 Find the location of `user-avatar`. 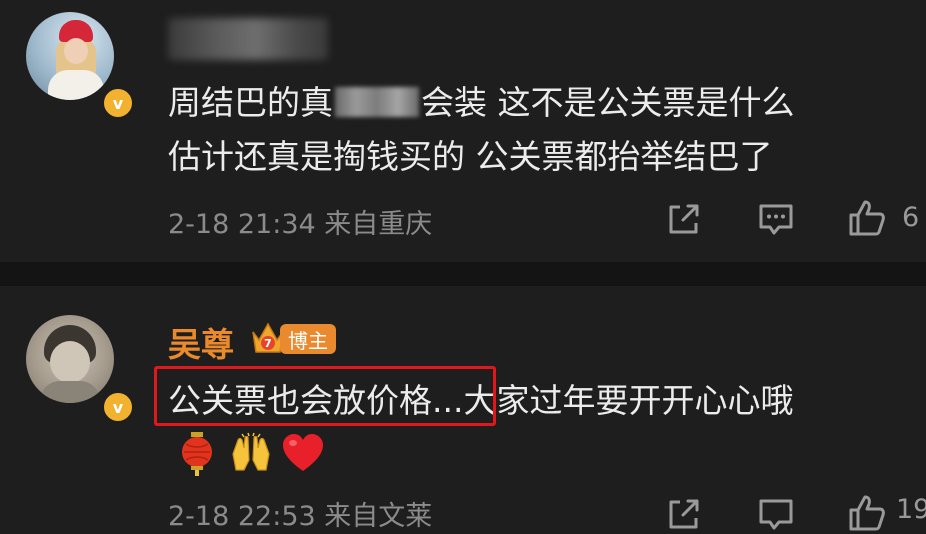

user-avatar is located at coordinates (70, 56).